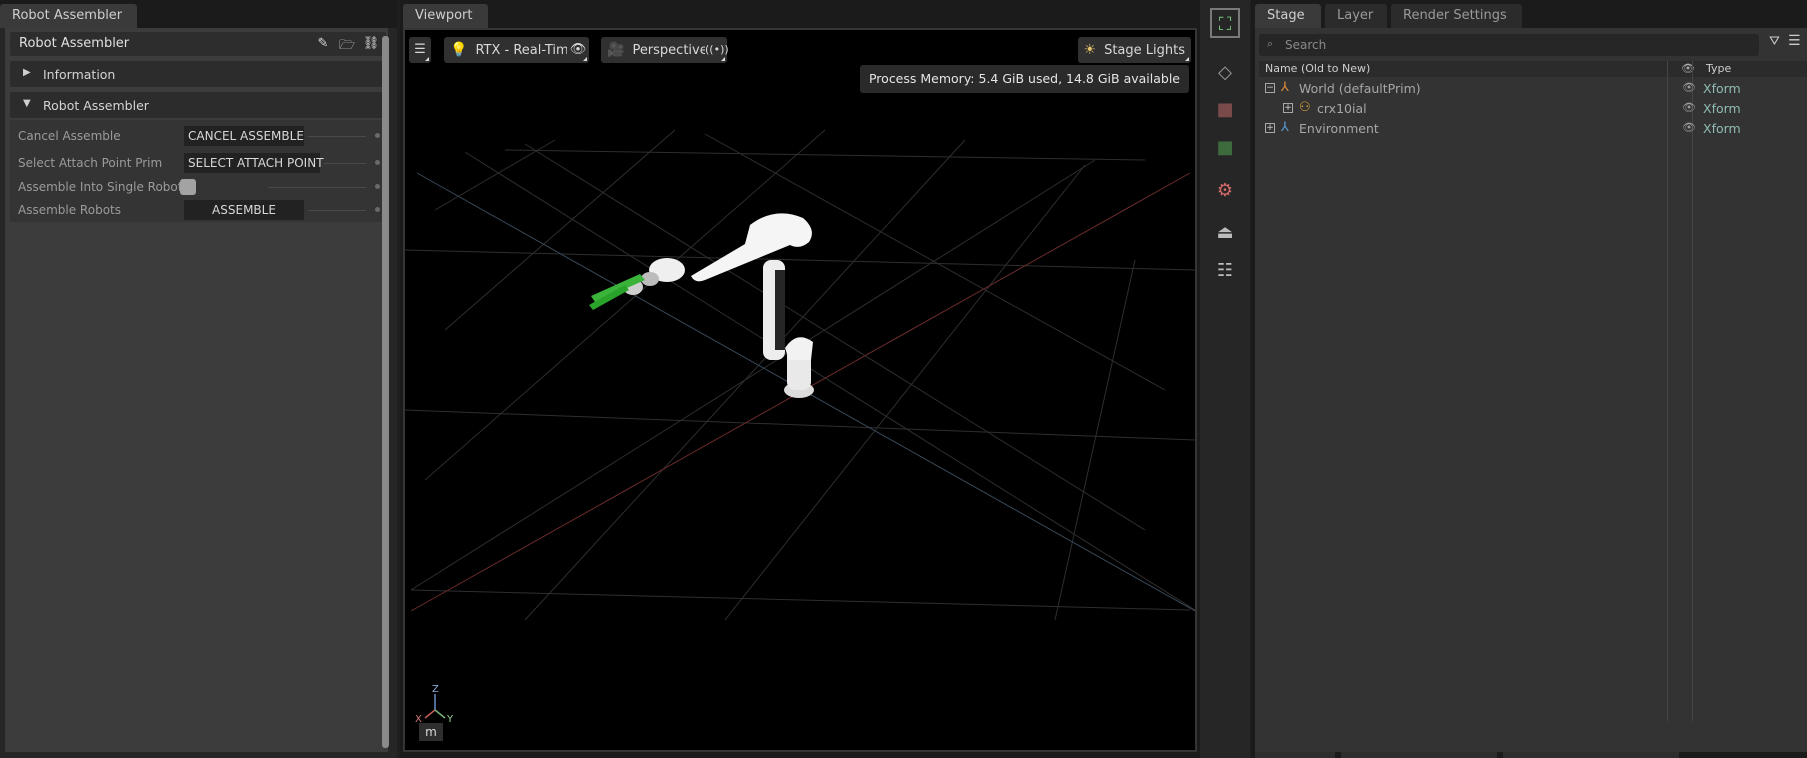 This screenshot has width=1807, height=758. I want to click on select-tool-icon: ⛶, so click(1225, 23).